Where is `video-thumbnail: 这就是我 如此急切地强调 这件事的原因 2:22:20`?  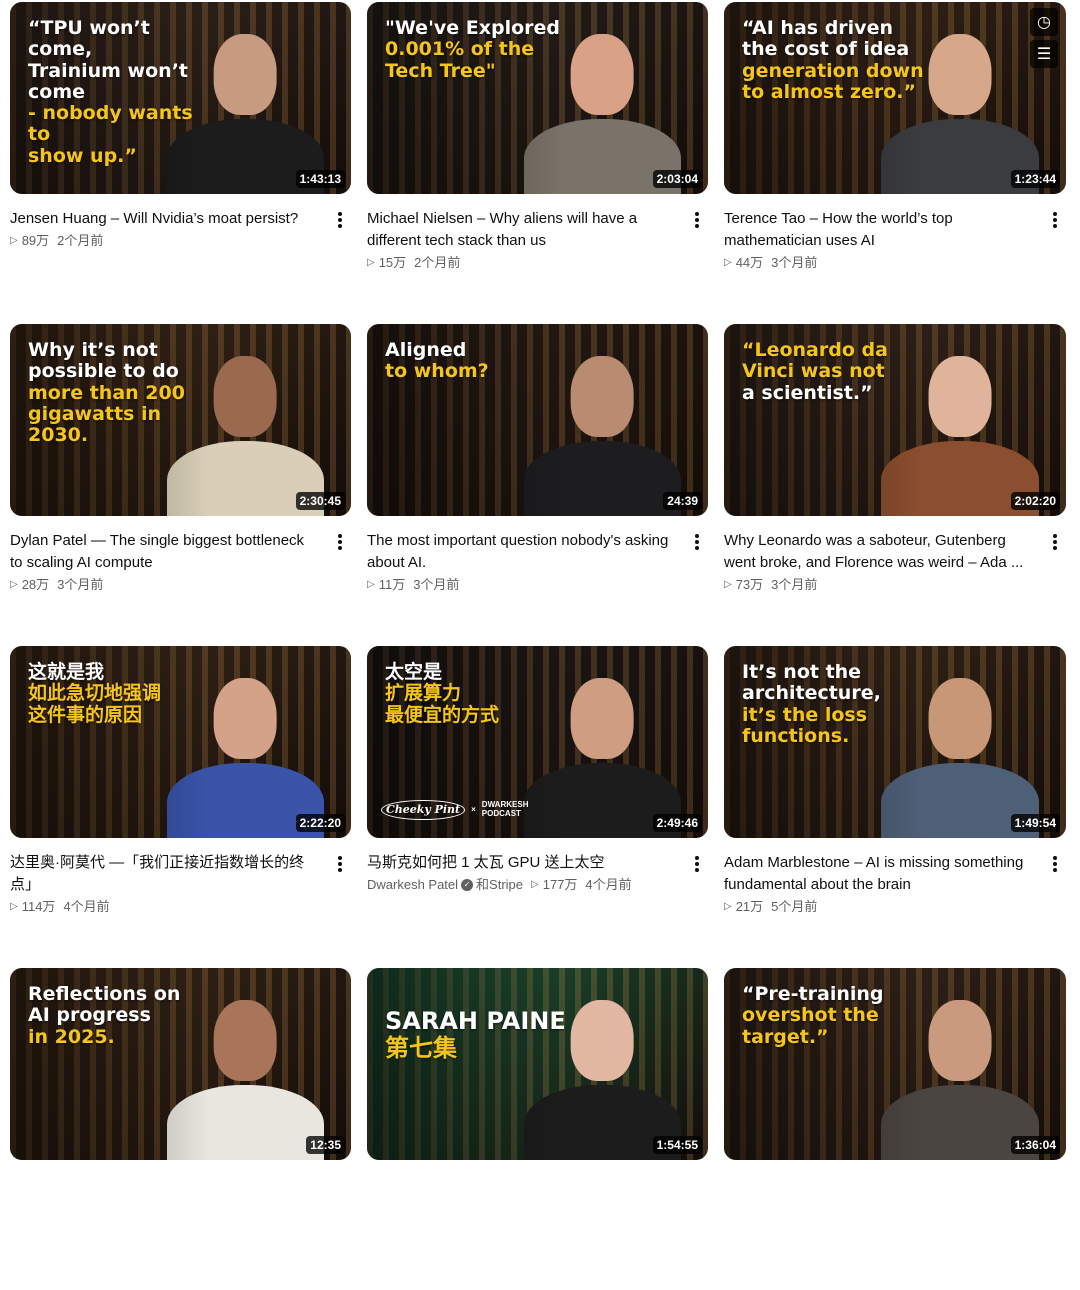
video-thumbnail: 这就是我 如此急切地强调 这件事的原因 2:22:20 is located at coordinates (180, 742).